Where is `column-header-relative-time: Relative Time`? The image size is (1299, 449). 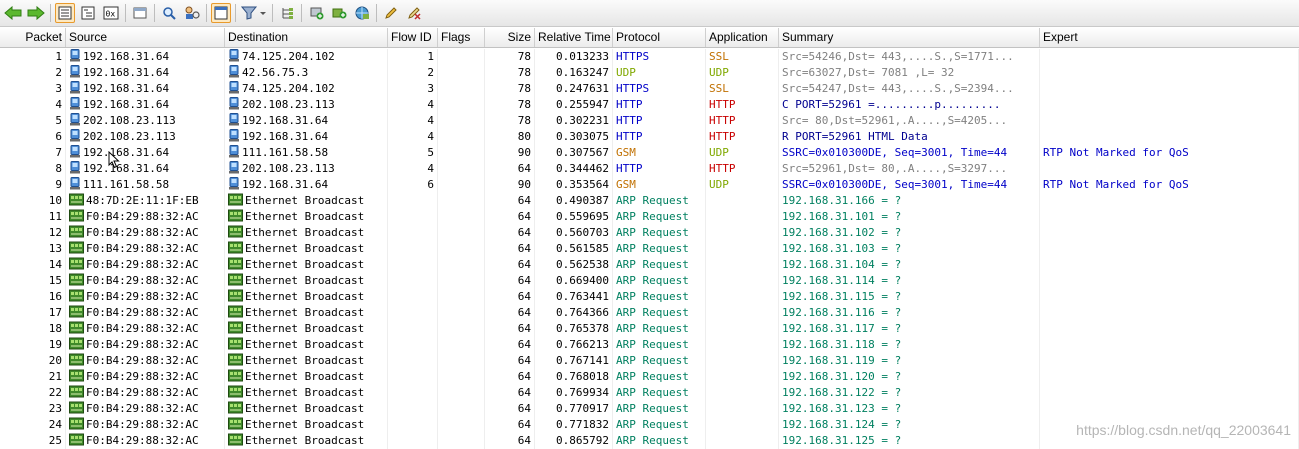 column-header-relative-time: Relative Time is located at coordinates (574, 37).